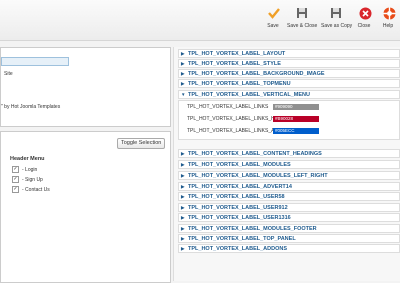 Image resolution: width=400 pixels, height=283 pixels. I want to click on collapse-arrow-icon: ▼, so click(183, 94).